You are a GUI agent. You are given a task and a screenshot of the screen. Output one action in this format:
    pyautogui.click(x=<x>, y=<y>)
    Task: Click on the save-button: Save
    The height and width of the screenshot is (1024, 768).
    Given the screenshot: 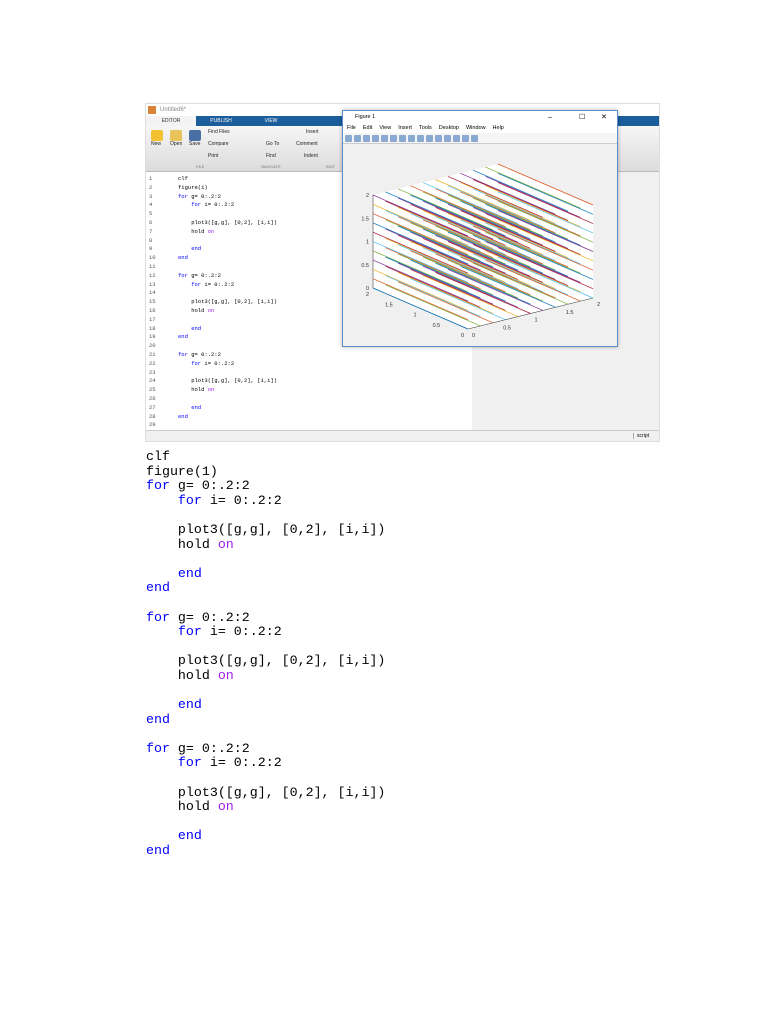 What is the action you would take?
    pyautogui.click(x=195, y=138)
    